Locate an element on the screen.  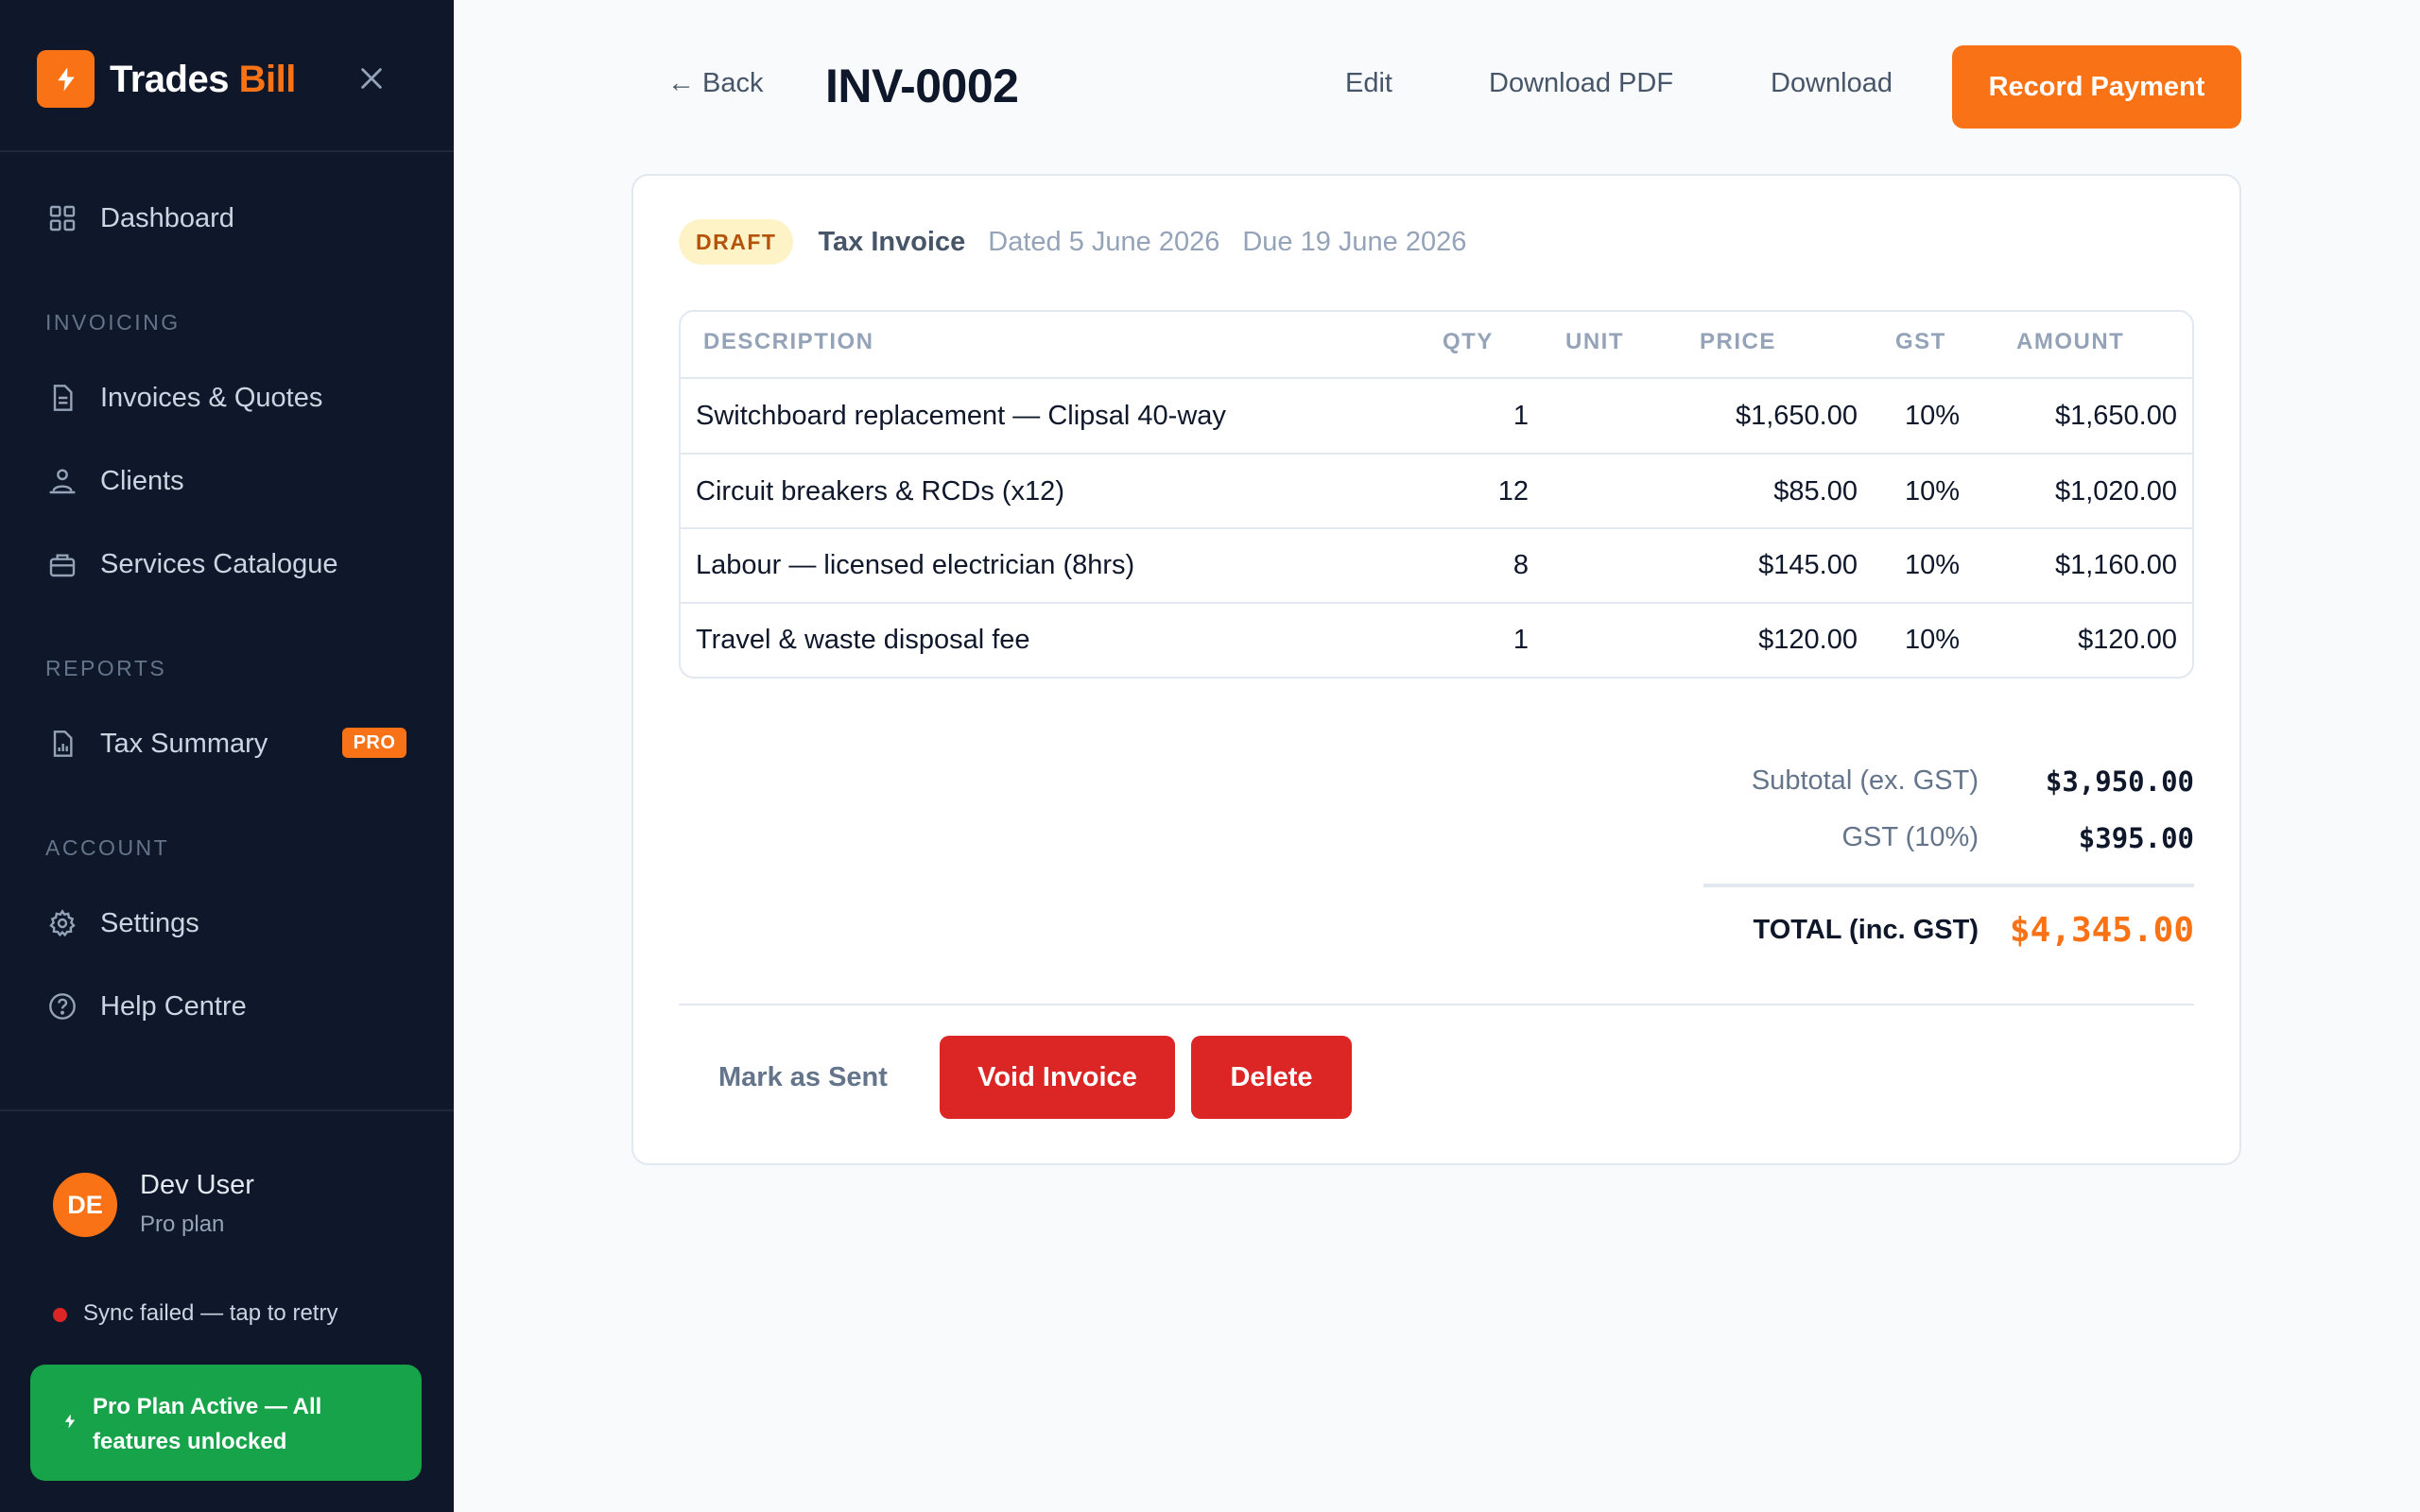
item-description: Labour — licensed electrician (8hrs) is located at coordinates (915, 565).